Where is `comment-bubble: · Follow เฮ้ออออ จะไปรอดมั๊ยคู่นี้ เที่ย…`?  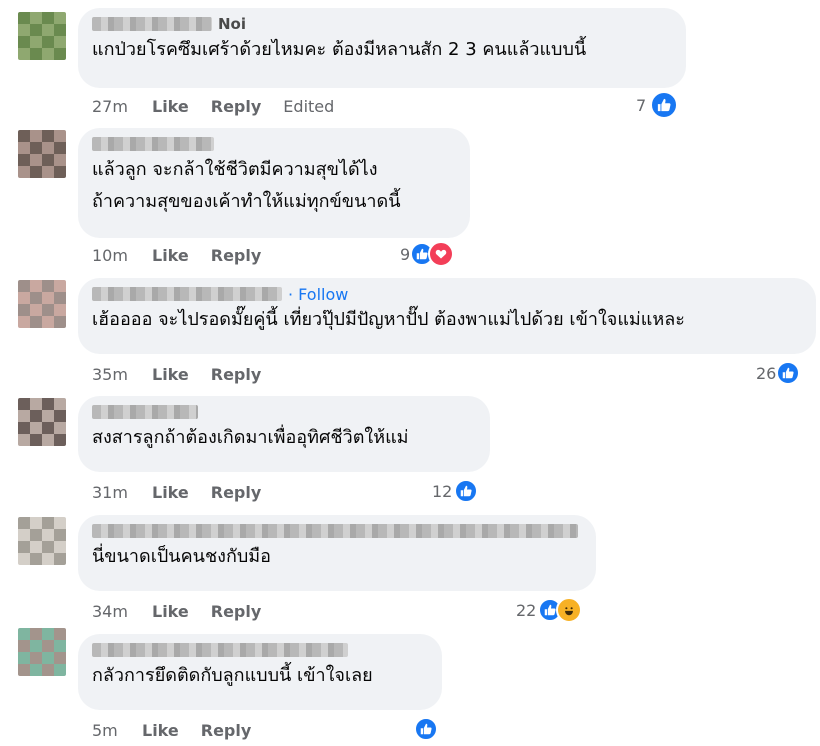
comment-bubble: · Follow เฮ้ออออ จะไปรอดมั๊ยคู่นี้ เที่ย… is located at coordinates (447, 316).